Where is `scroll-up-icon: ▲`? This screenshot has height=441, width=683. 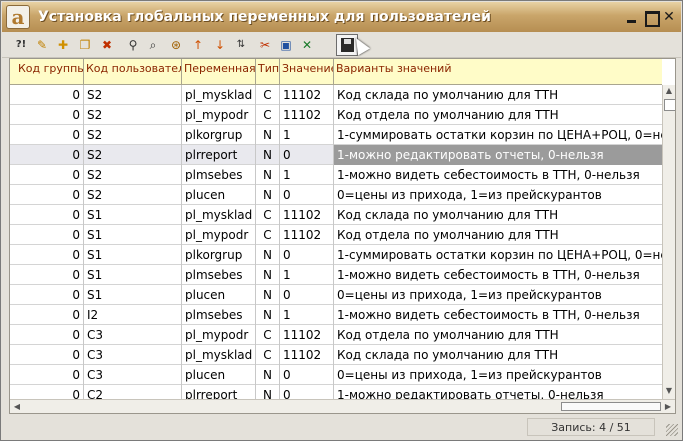
scroll-up-icon: ▲ is located at coordinates (669, 91).